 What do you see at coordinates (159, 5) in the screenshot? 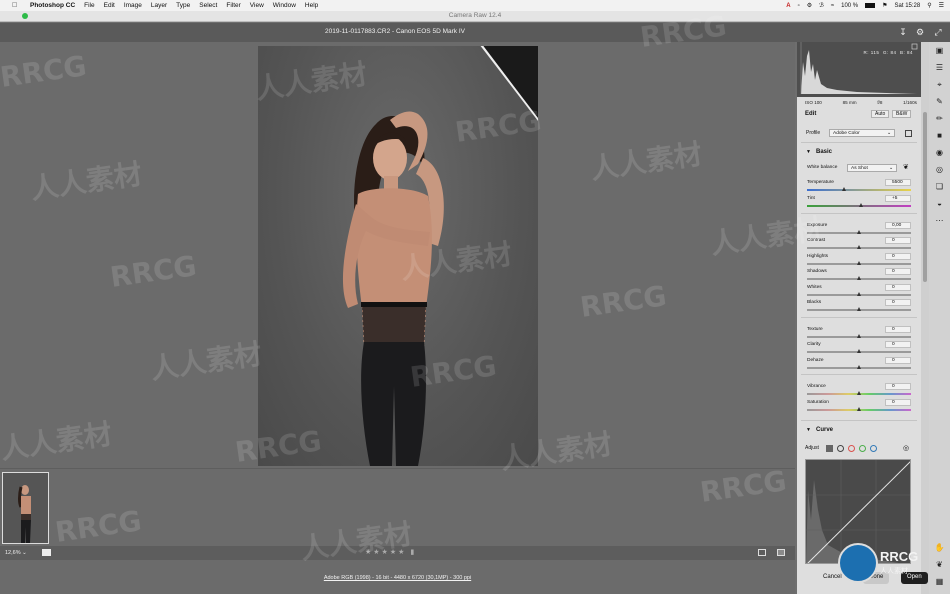
I see `menu-layer: Layer` at bounding box center [159, 5].